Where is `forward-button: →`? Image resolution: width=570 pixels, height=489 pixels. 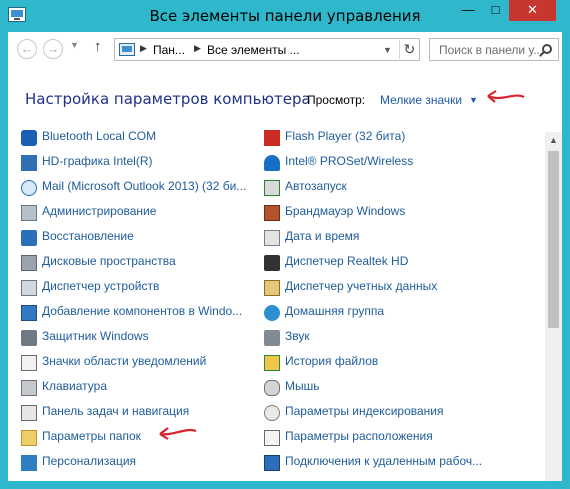
forward-button: → is located at coordinates (53, 49).